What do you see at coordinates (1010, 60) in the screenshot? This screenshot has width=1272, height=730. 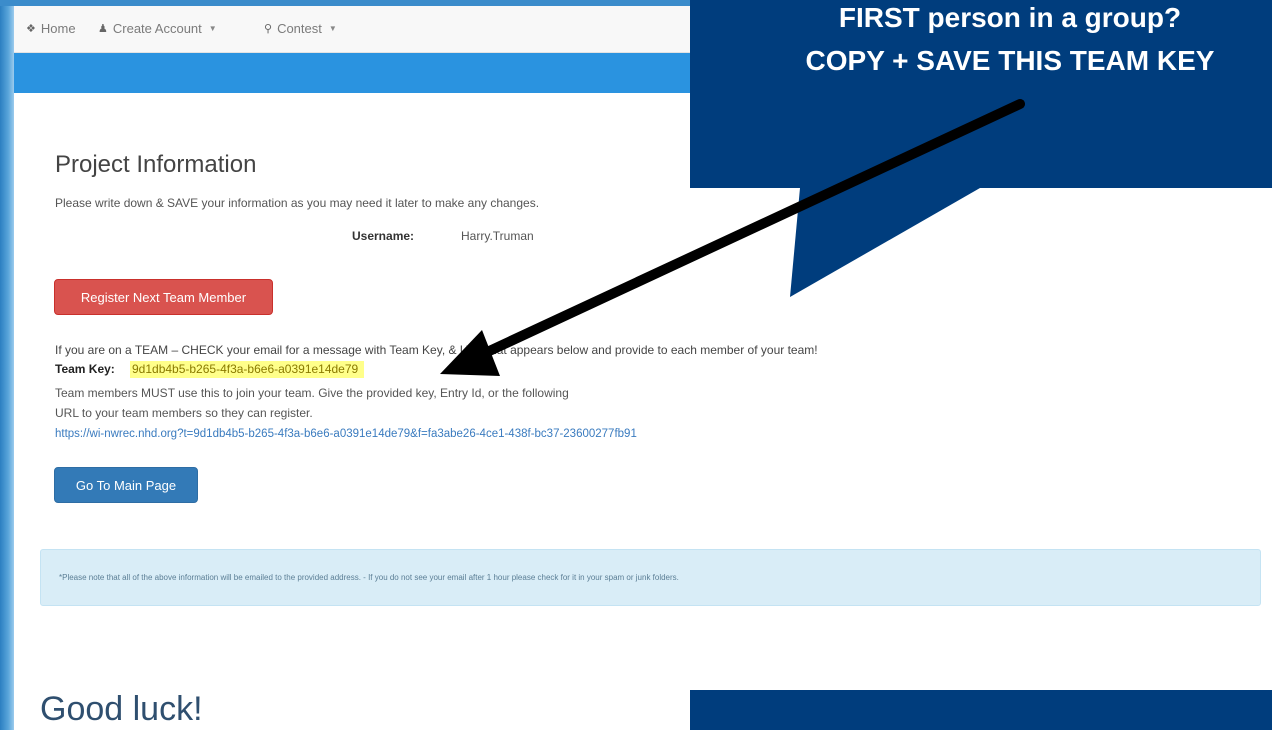 I see `callout-instruction: COPY + SAVE THIS TEAM KEY` at bounding box center [1010, 60].